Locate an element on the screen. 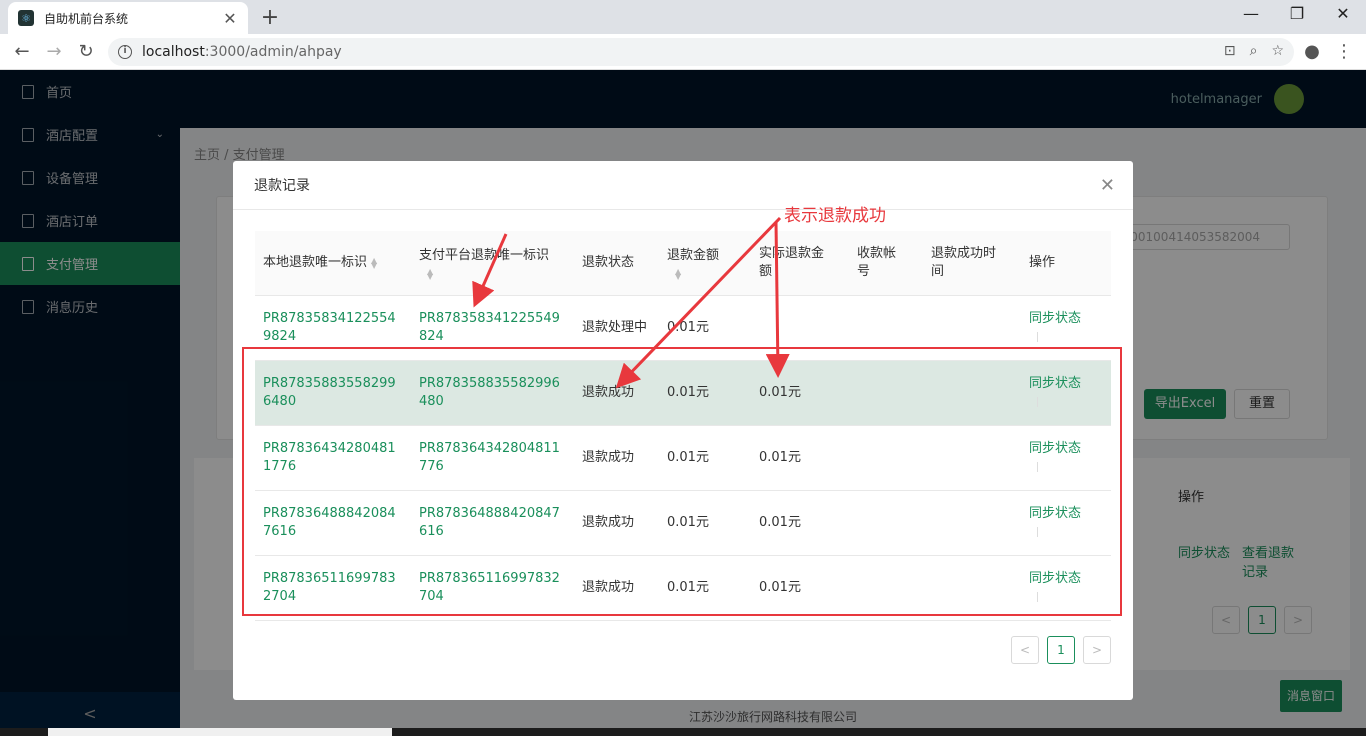 This screenshot has width=1366, height=736. browser-tab: ⚛ 自助机前台系统 ✕ is located at coordinates (128, 18).